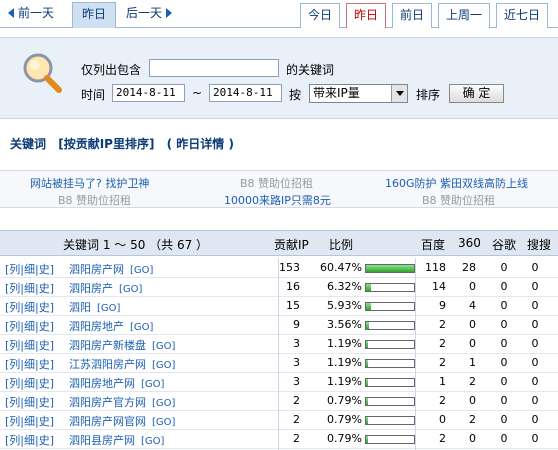 The height and width of the screenshot is (450, 558). Describe the element at coordinates (476, 93) in the screenshot. I see `confirm-button: 确 定` at that location.